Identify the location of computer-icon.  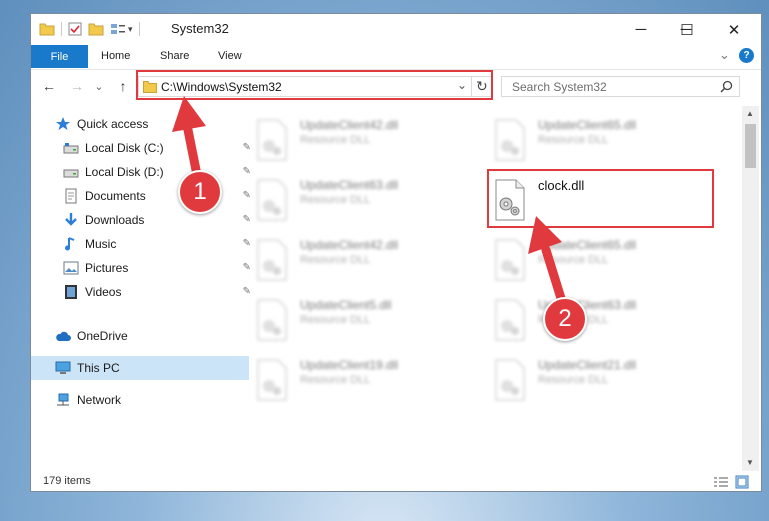
(63, 367).